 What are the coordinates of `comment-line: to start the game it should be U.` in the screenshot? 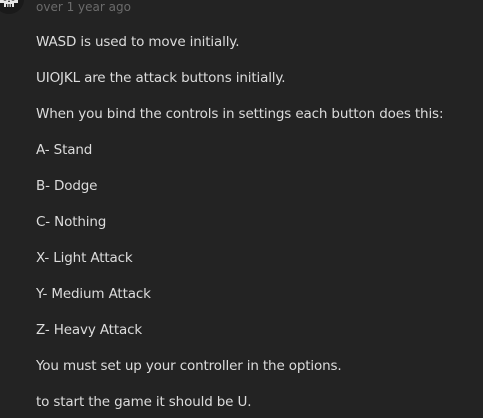 It's located at (144, 402).